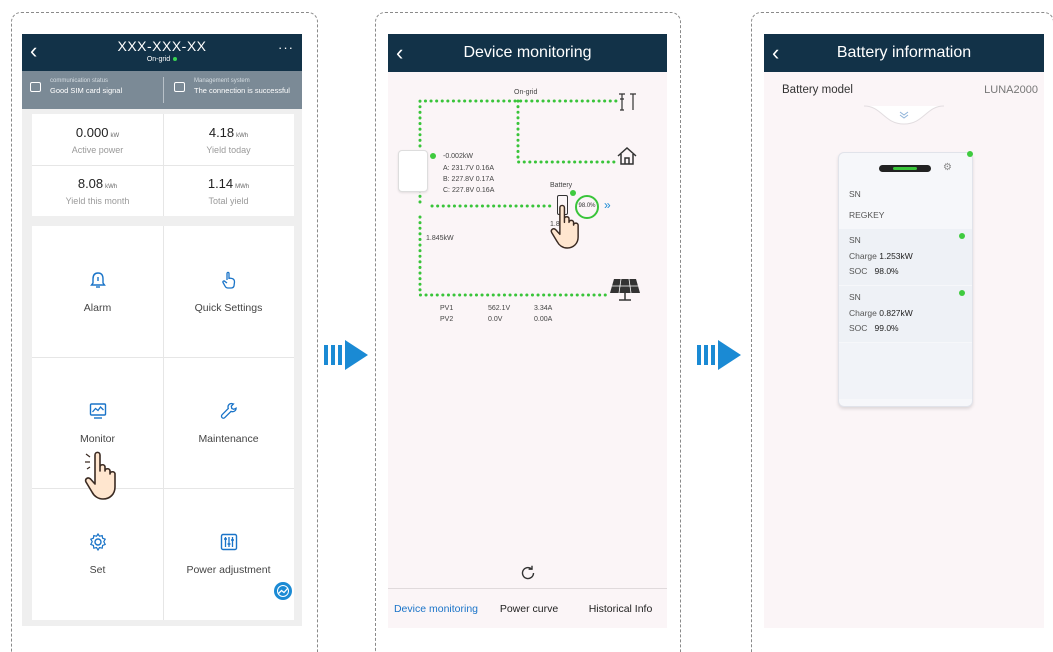 This screenshot has height=652, width=1053. I want to click on metric-unit: kWh, so click(242, 136).